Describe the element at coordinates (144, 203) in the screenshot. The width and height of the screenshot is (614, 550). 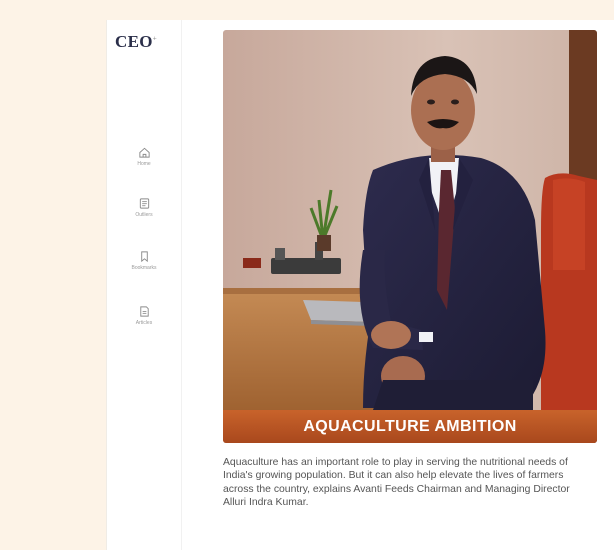
I see `list-icon` at that location.